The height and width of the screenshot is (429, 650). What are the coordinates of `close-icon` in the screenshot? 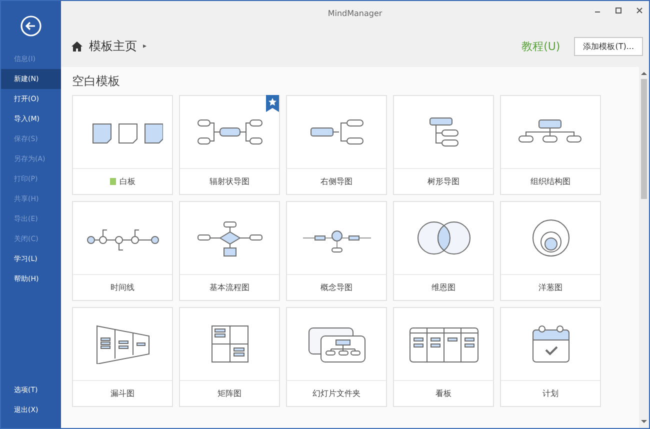 It's located at (639, 10).